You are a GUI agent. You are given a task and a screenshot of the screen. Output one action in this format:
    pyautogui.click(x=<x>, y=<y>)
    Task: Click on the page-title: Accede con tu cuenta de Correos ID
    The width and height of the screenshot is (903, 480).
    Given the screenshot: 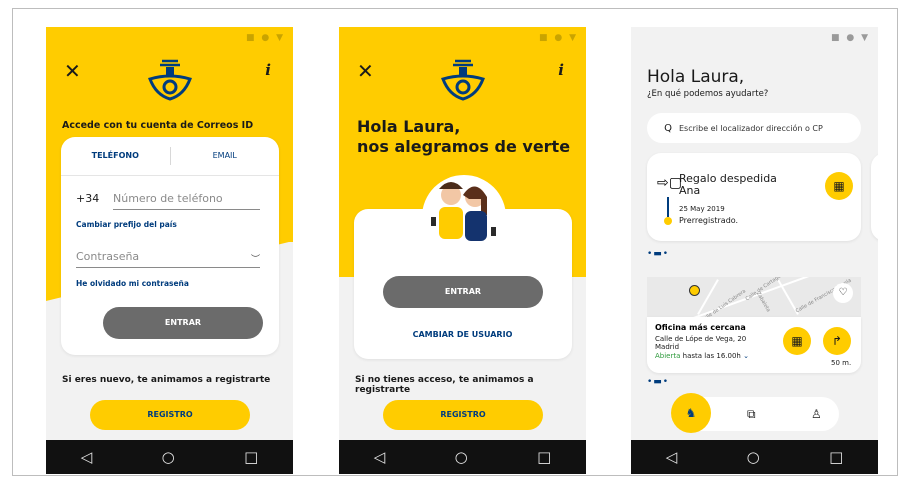 What is the action you would take?
    pyautogui.click(x=158, y=125)
    